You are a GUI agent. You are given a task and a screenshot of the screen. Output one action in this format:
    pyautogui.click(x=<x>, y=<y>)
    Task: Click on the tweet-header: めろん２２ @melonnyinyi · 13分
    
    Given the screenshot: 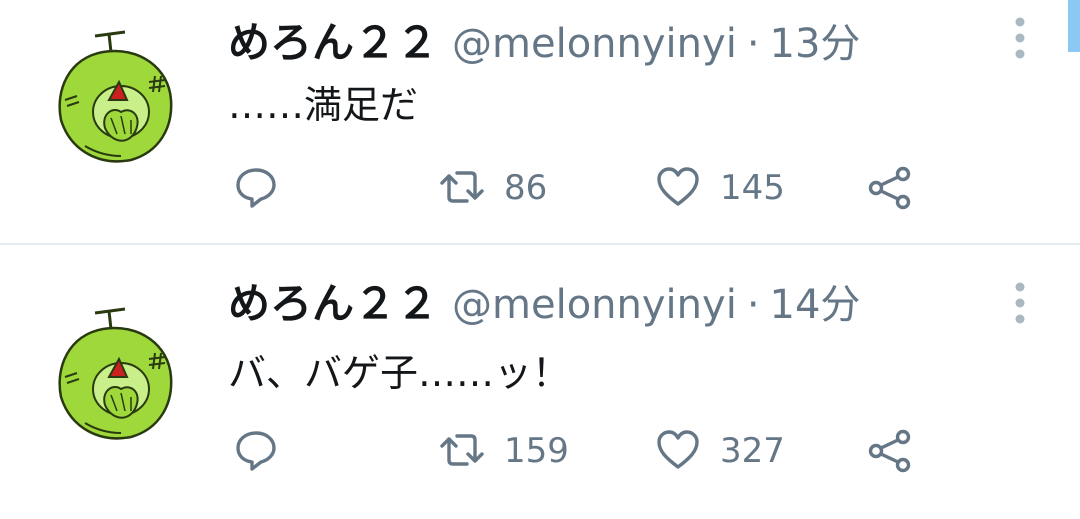 What is the action you would take?
    pyautogui.click(x=544, y=44)
    